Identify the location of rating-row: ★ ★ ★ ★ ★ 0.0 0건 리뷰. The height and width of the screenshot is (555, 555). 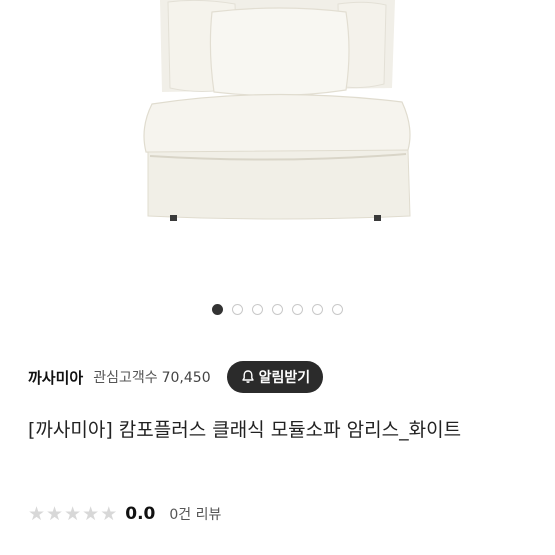
(124, 514).